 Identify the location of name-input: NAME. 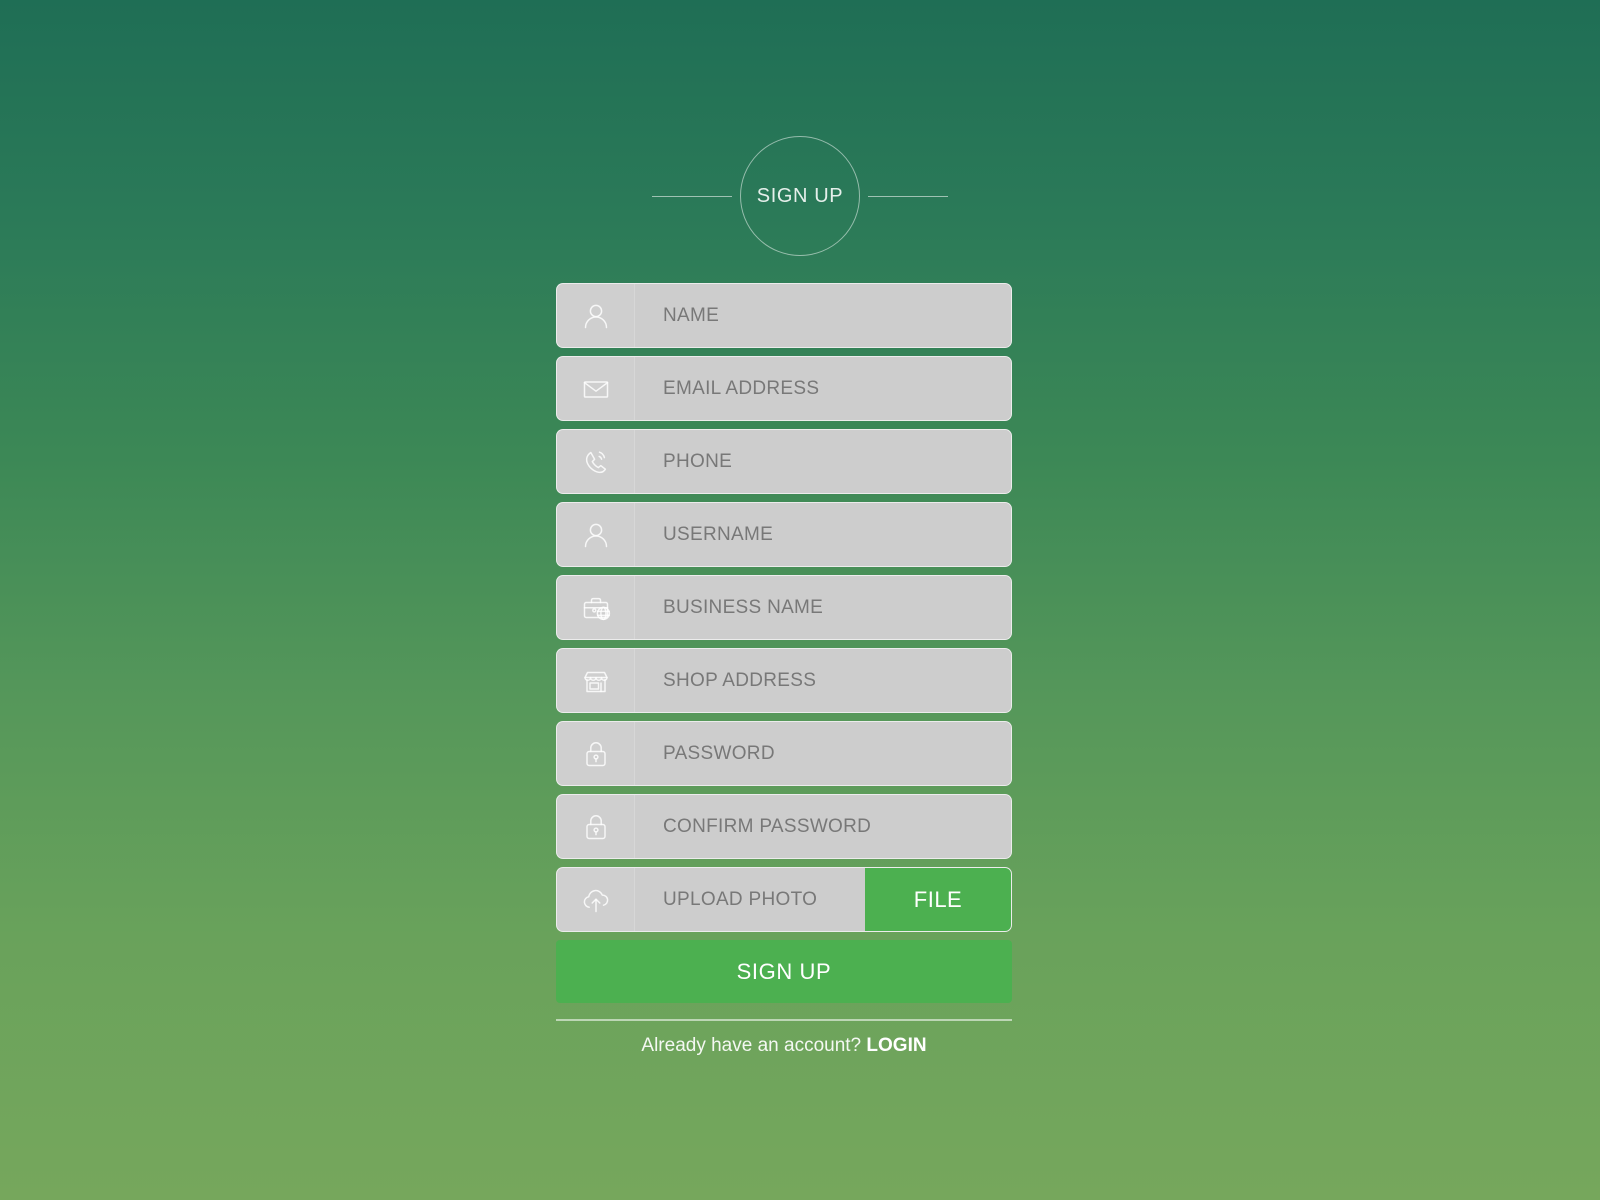
(823, 315).